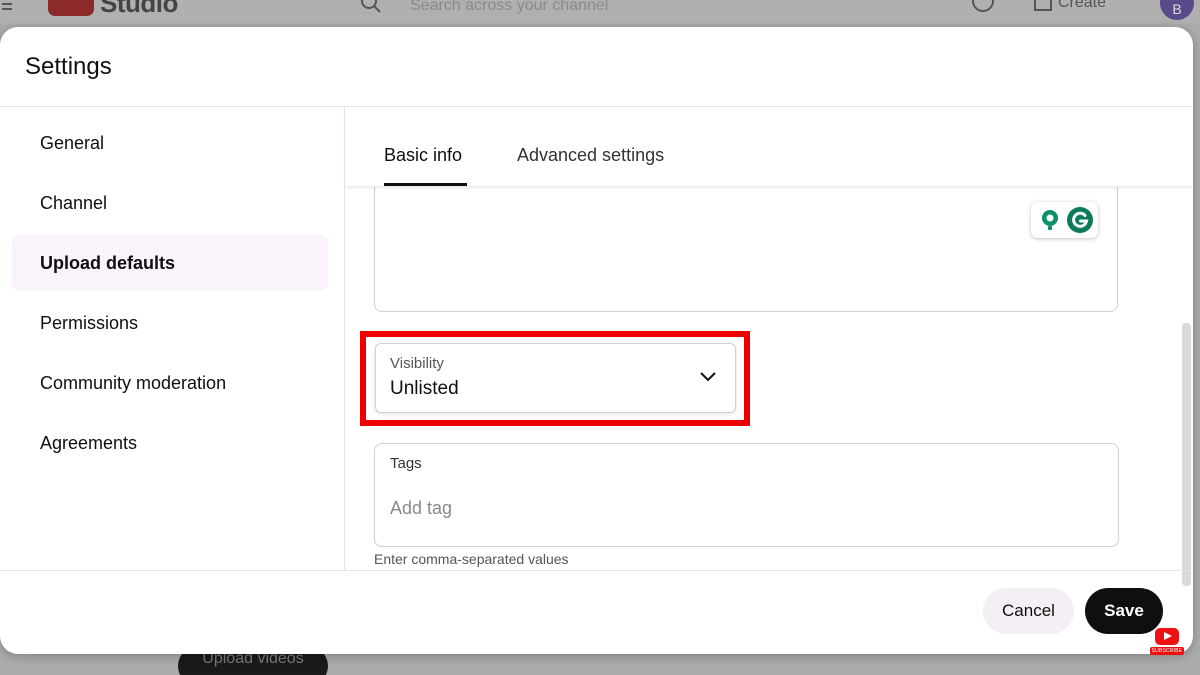  What do you see at coordinates (406, 463) in the screenshot?
I see `tags-label: Tags` at bounding box center [406, 463].